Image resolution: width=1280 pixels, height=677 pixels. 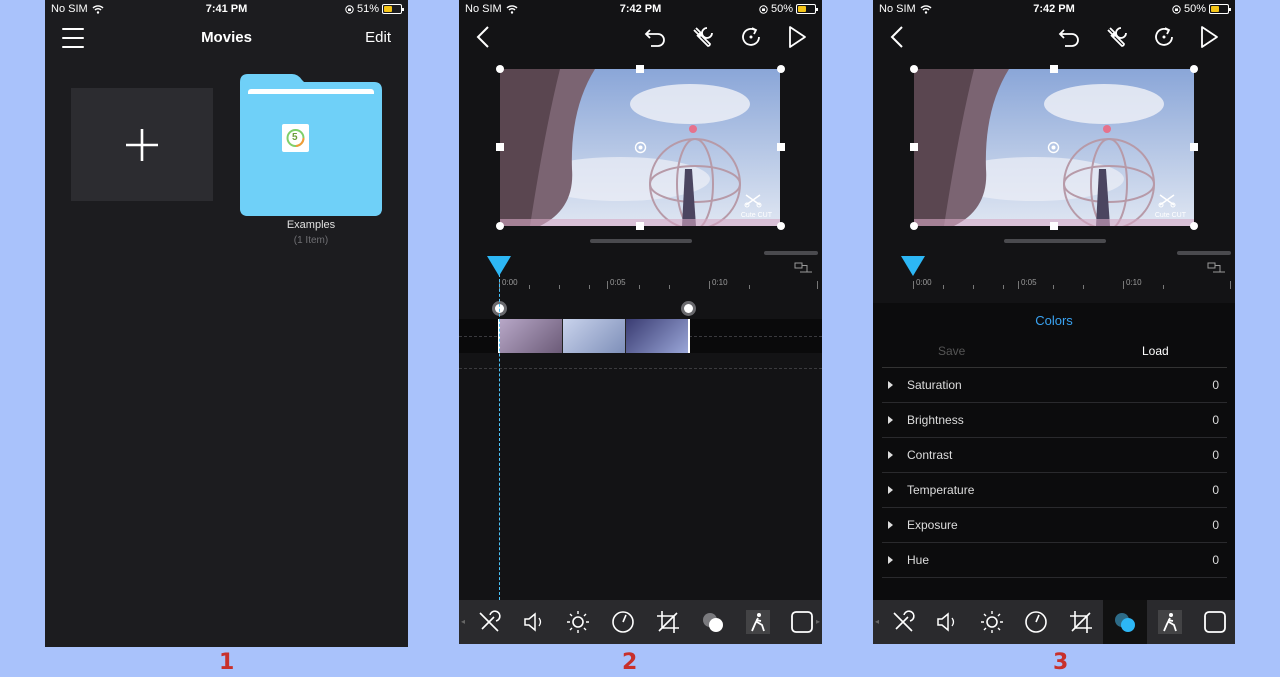 What do you see at coordinates (1170, 215) in the screenshot?
I see `watermark: Cute CUT` at bounding box center [1170, 215].